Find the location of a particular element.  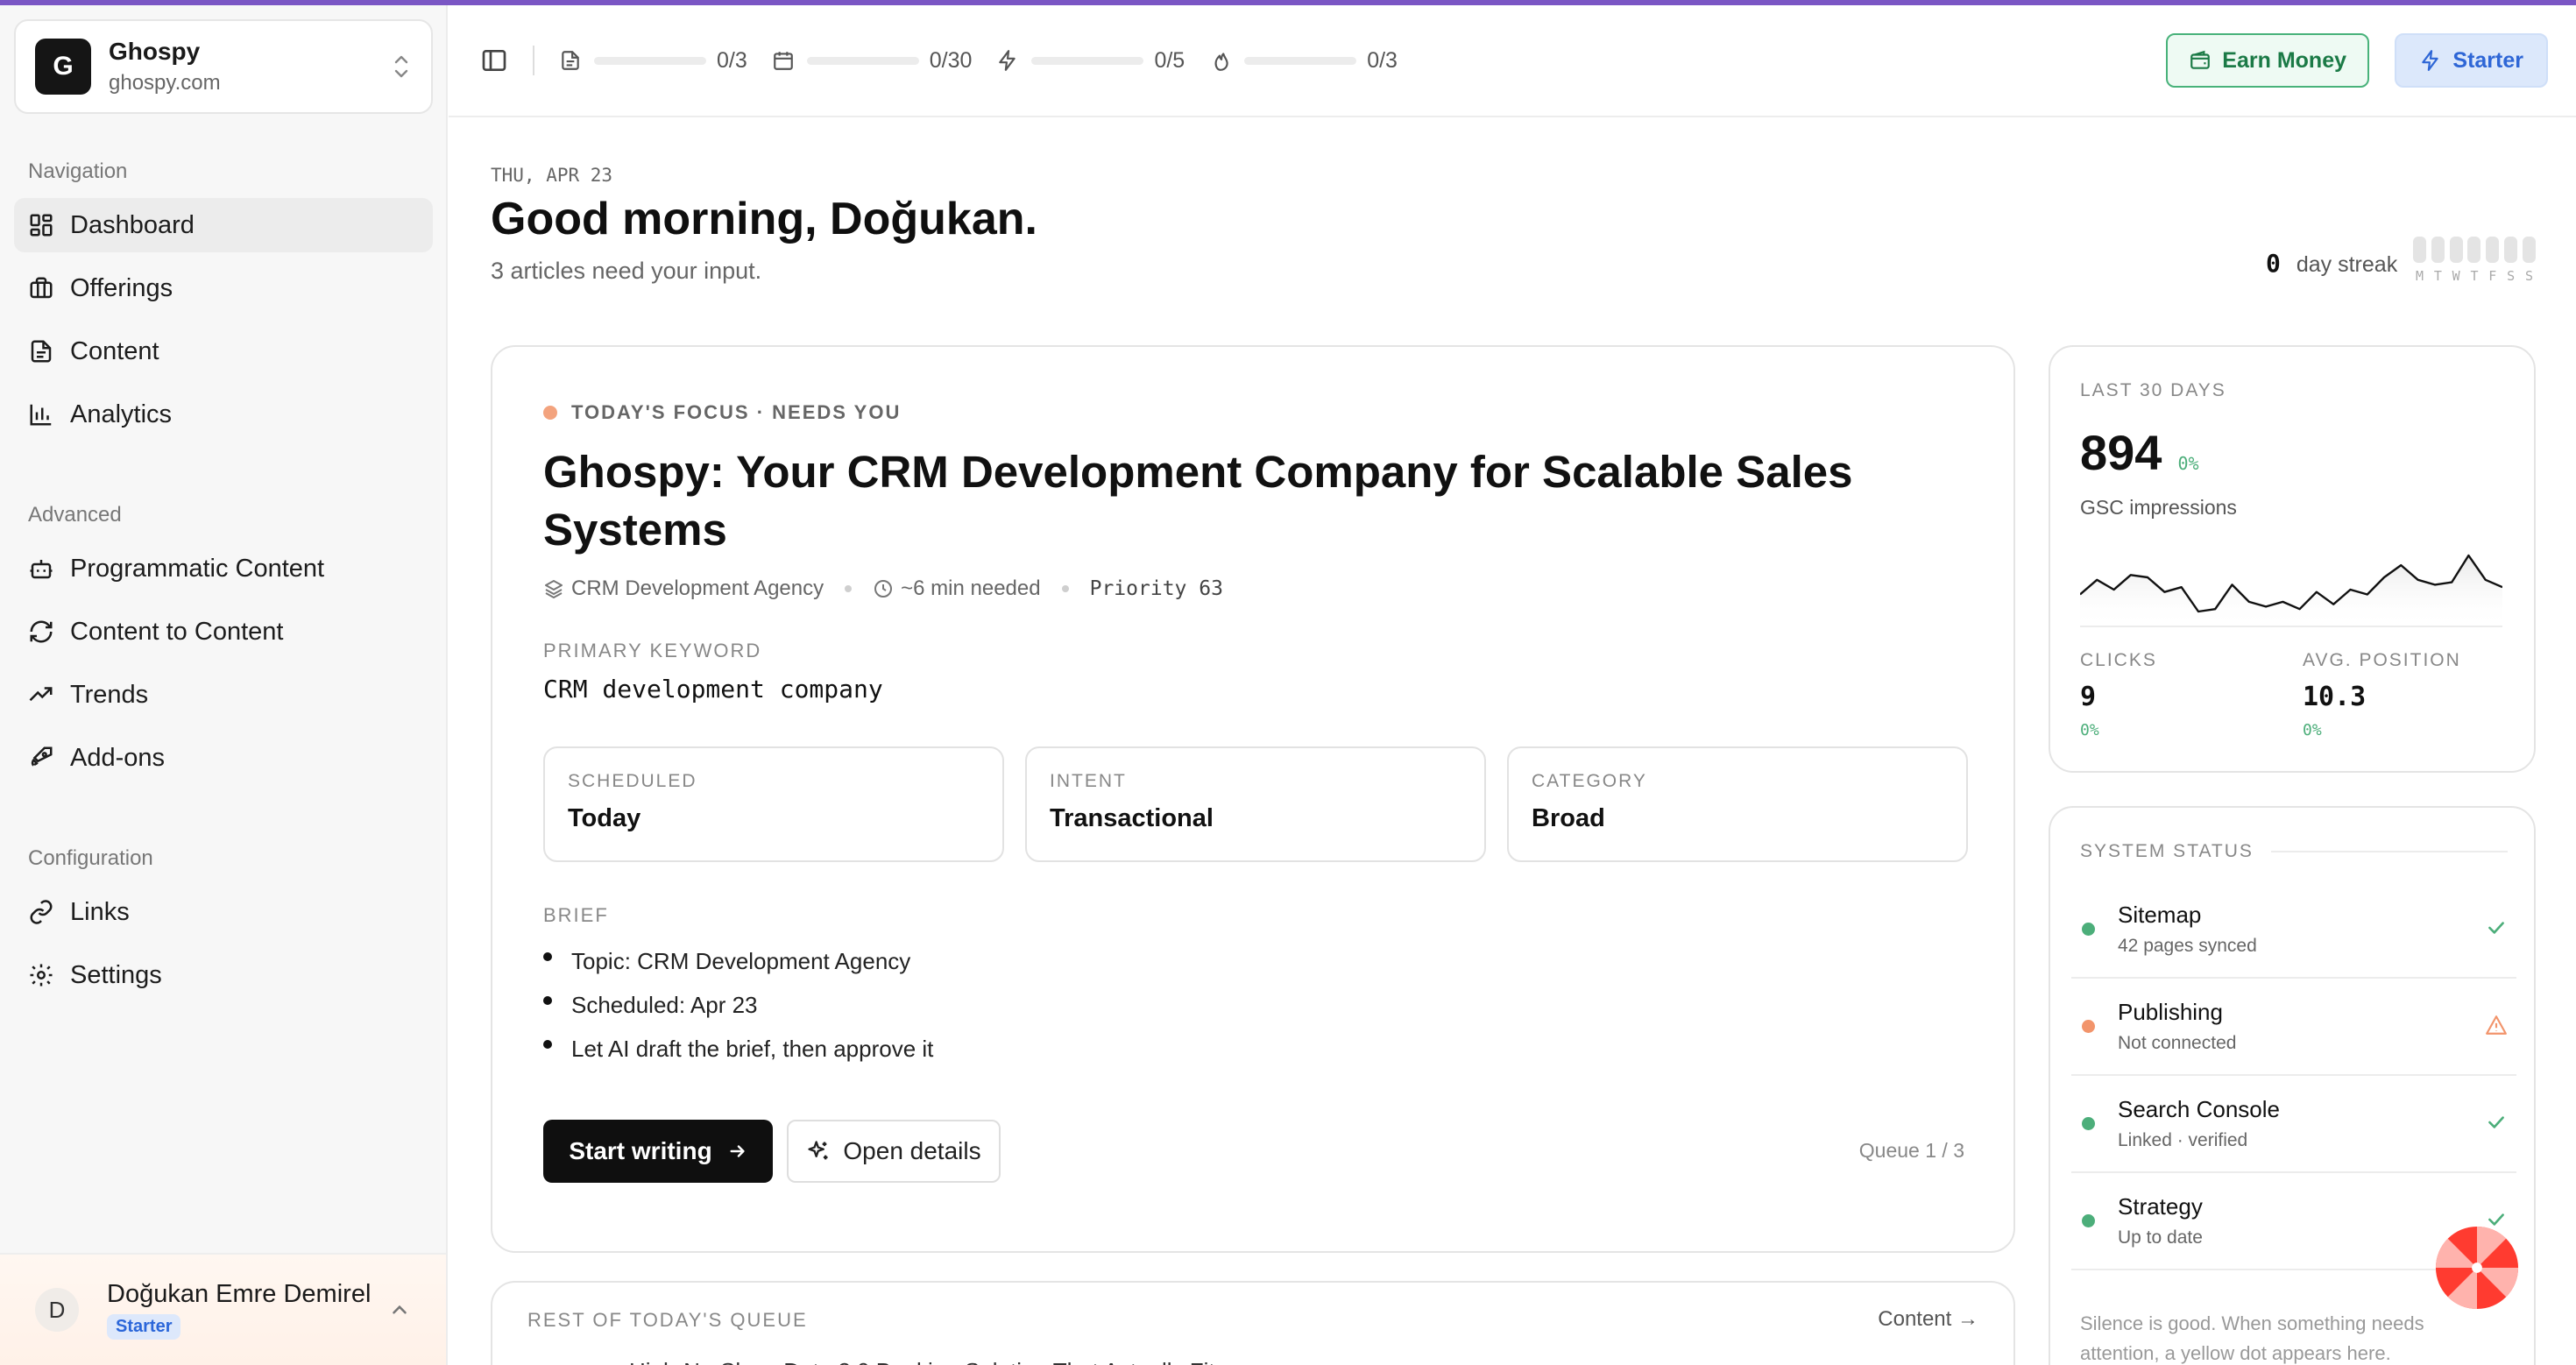

start-writing-button: Start writing is located at coordinates (658, 1151).